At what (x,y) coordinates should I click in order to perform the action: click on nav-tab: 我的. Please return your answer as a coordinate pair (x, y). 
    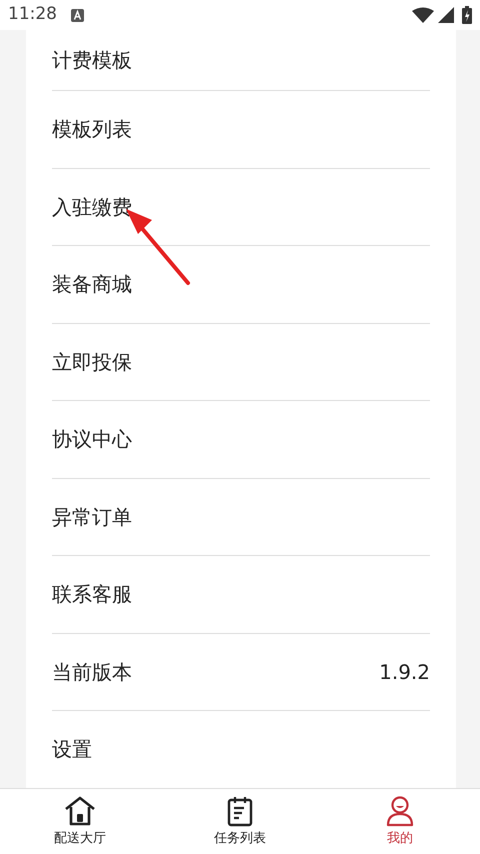
    Looking at the image, I should click on (400, 821).